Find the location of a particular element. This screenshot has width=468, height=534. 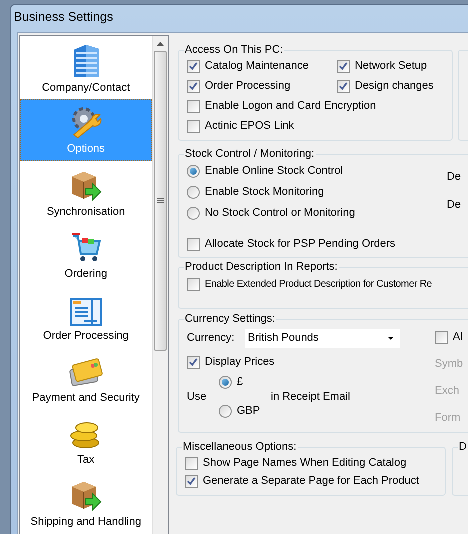

sidebar-item: Tax is located at coordinates (86, 440).